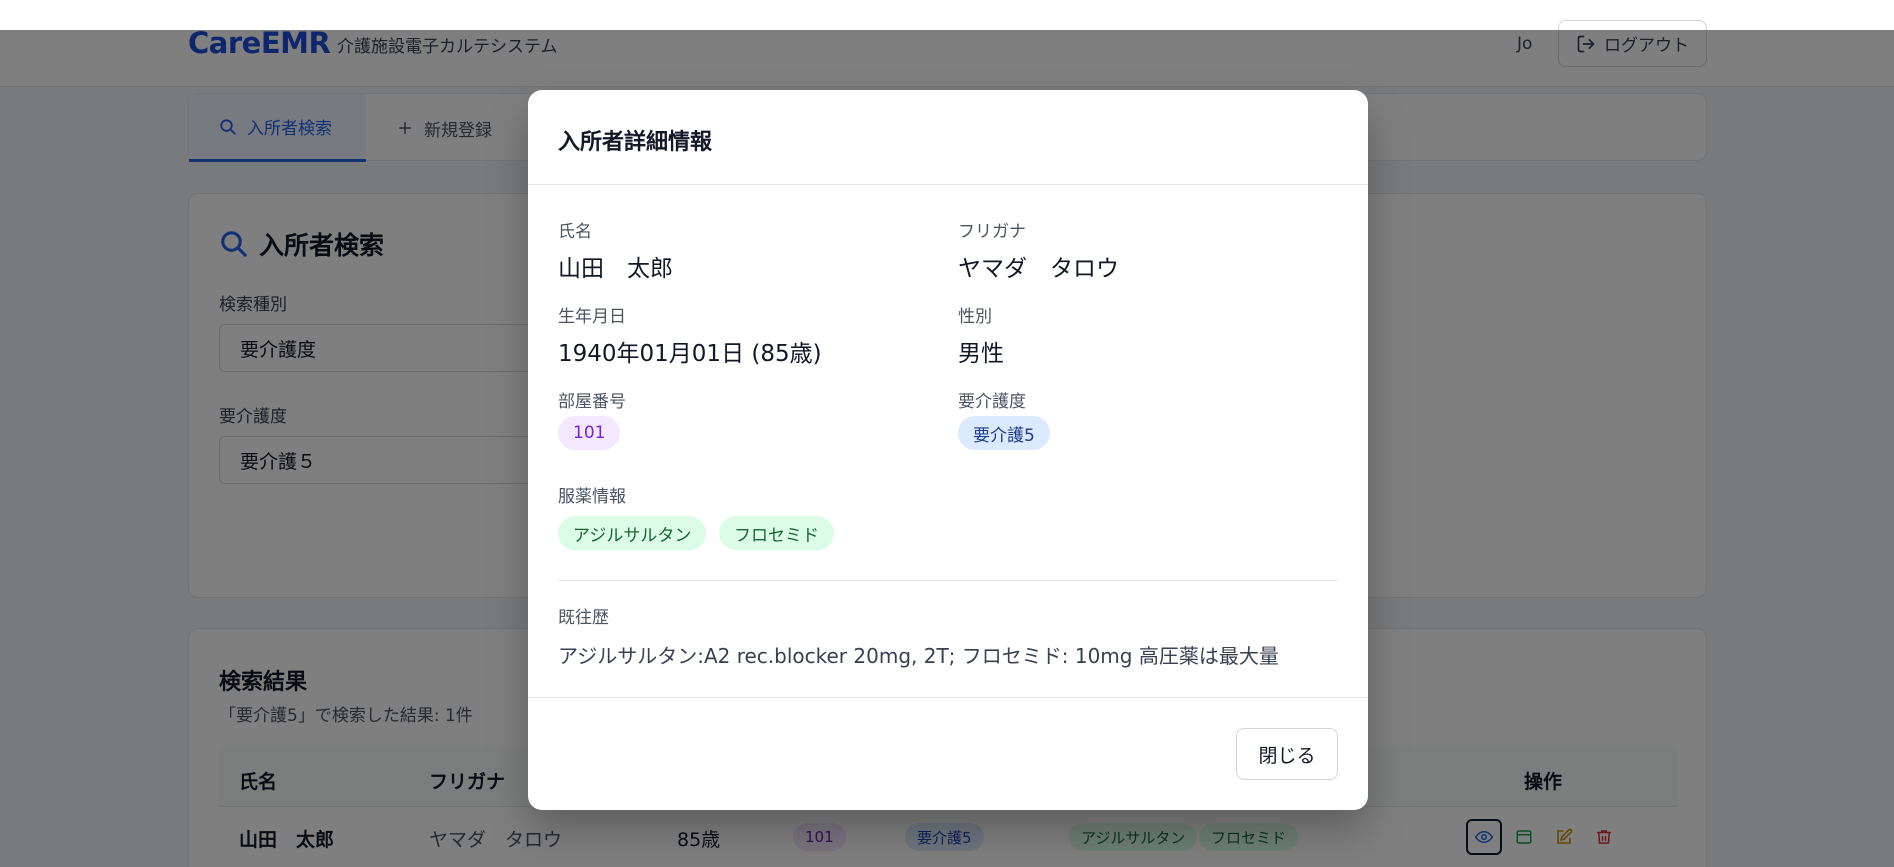 This screenshot has height=867, width=1894. I want to click on modal-title: 入所者詳細情報, so click(635, 142).